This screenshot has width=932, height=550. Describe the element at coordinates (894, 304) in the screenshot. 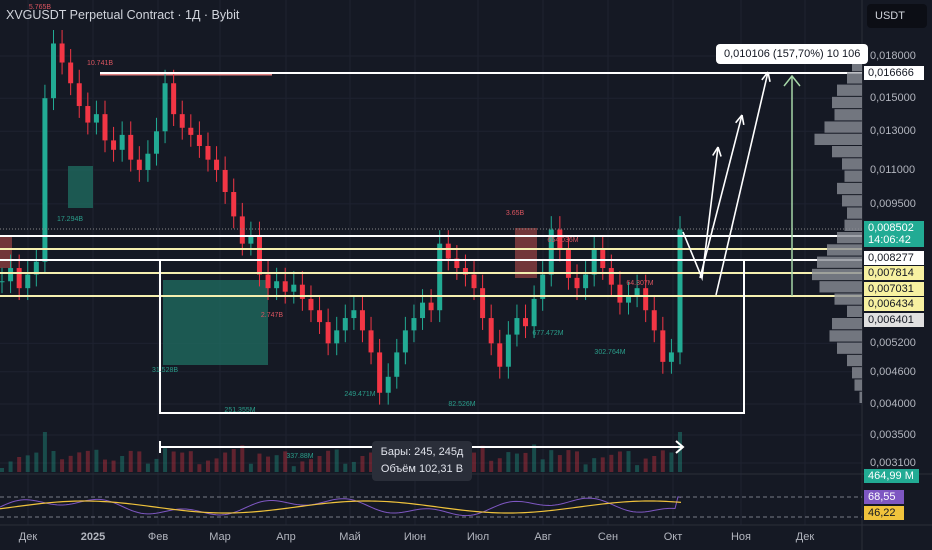

I see `price-tag: 0,006434` at that location.